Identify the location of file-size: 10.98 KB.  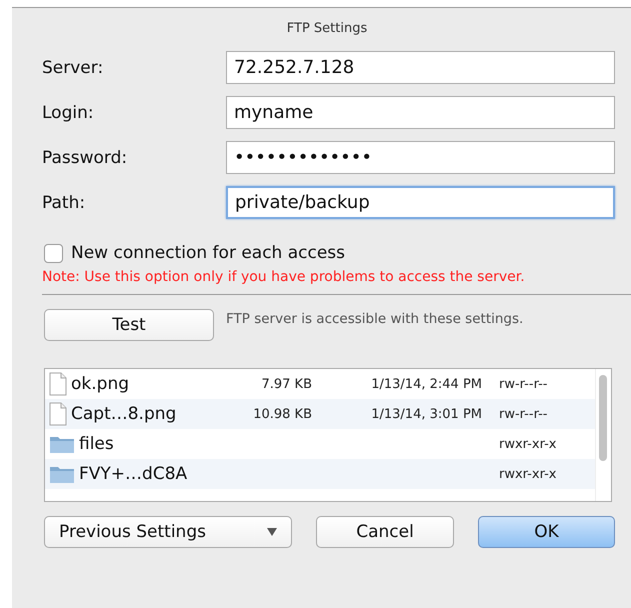
(282, 414).